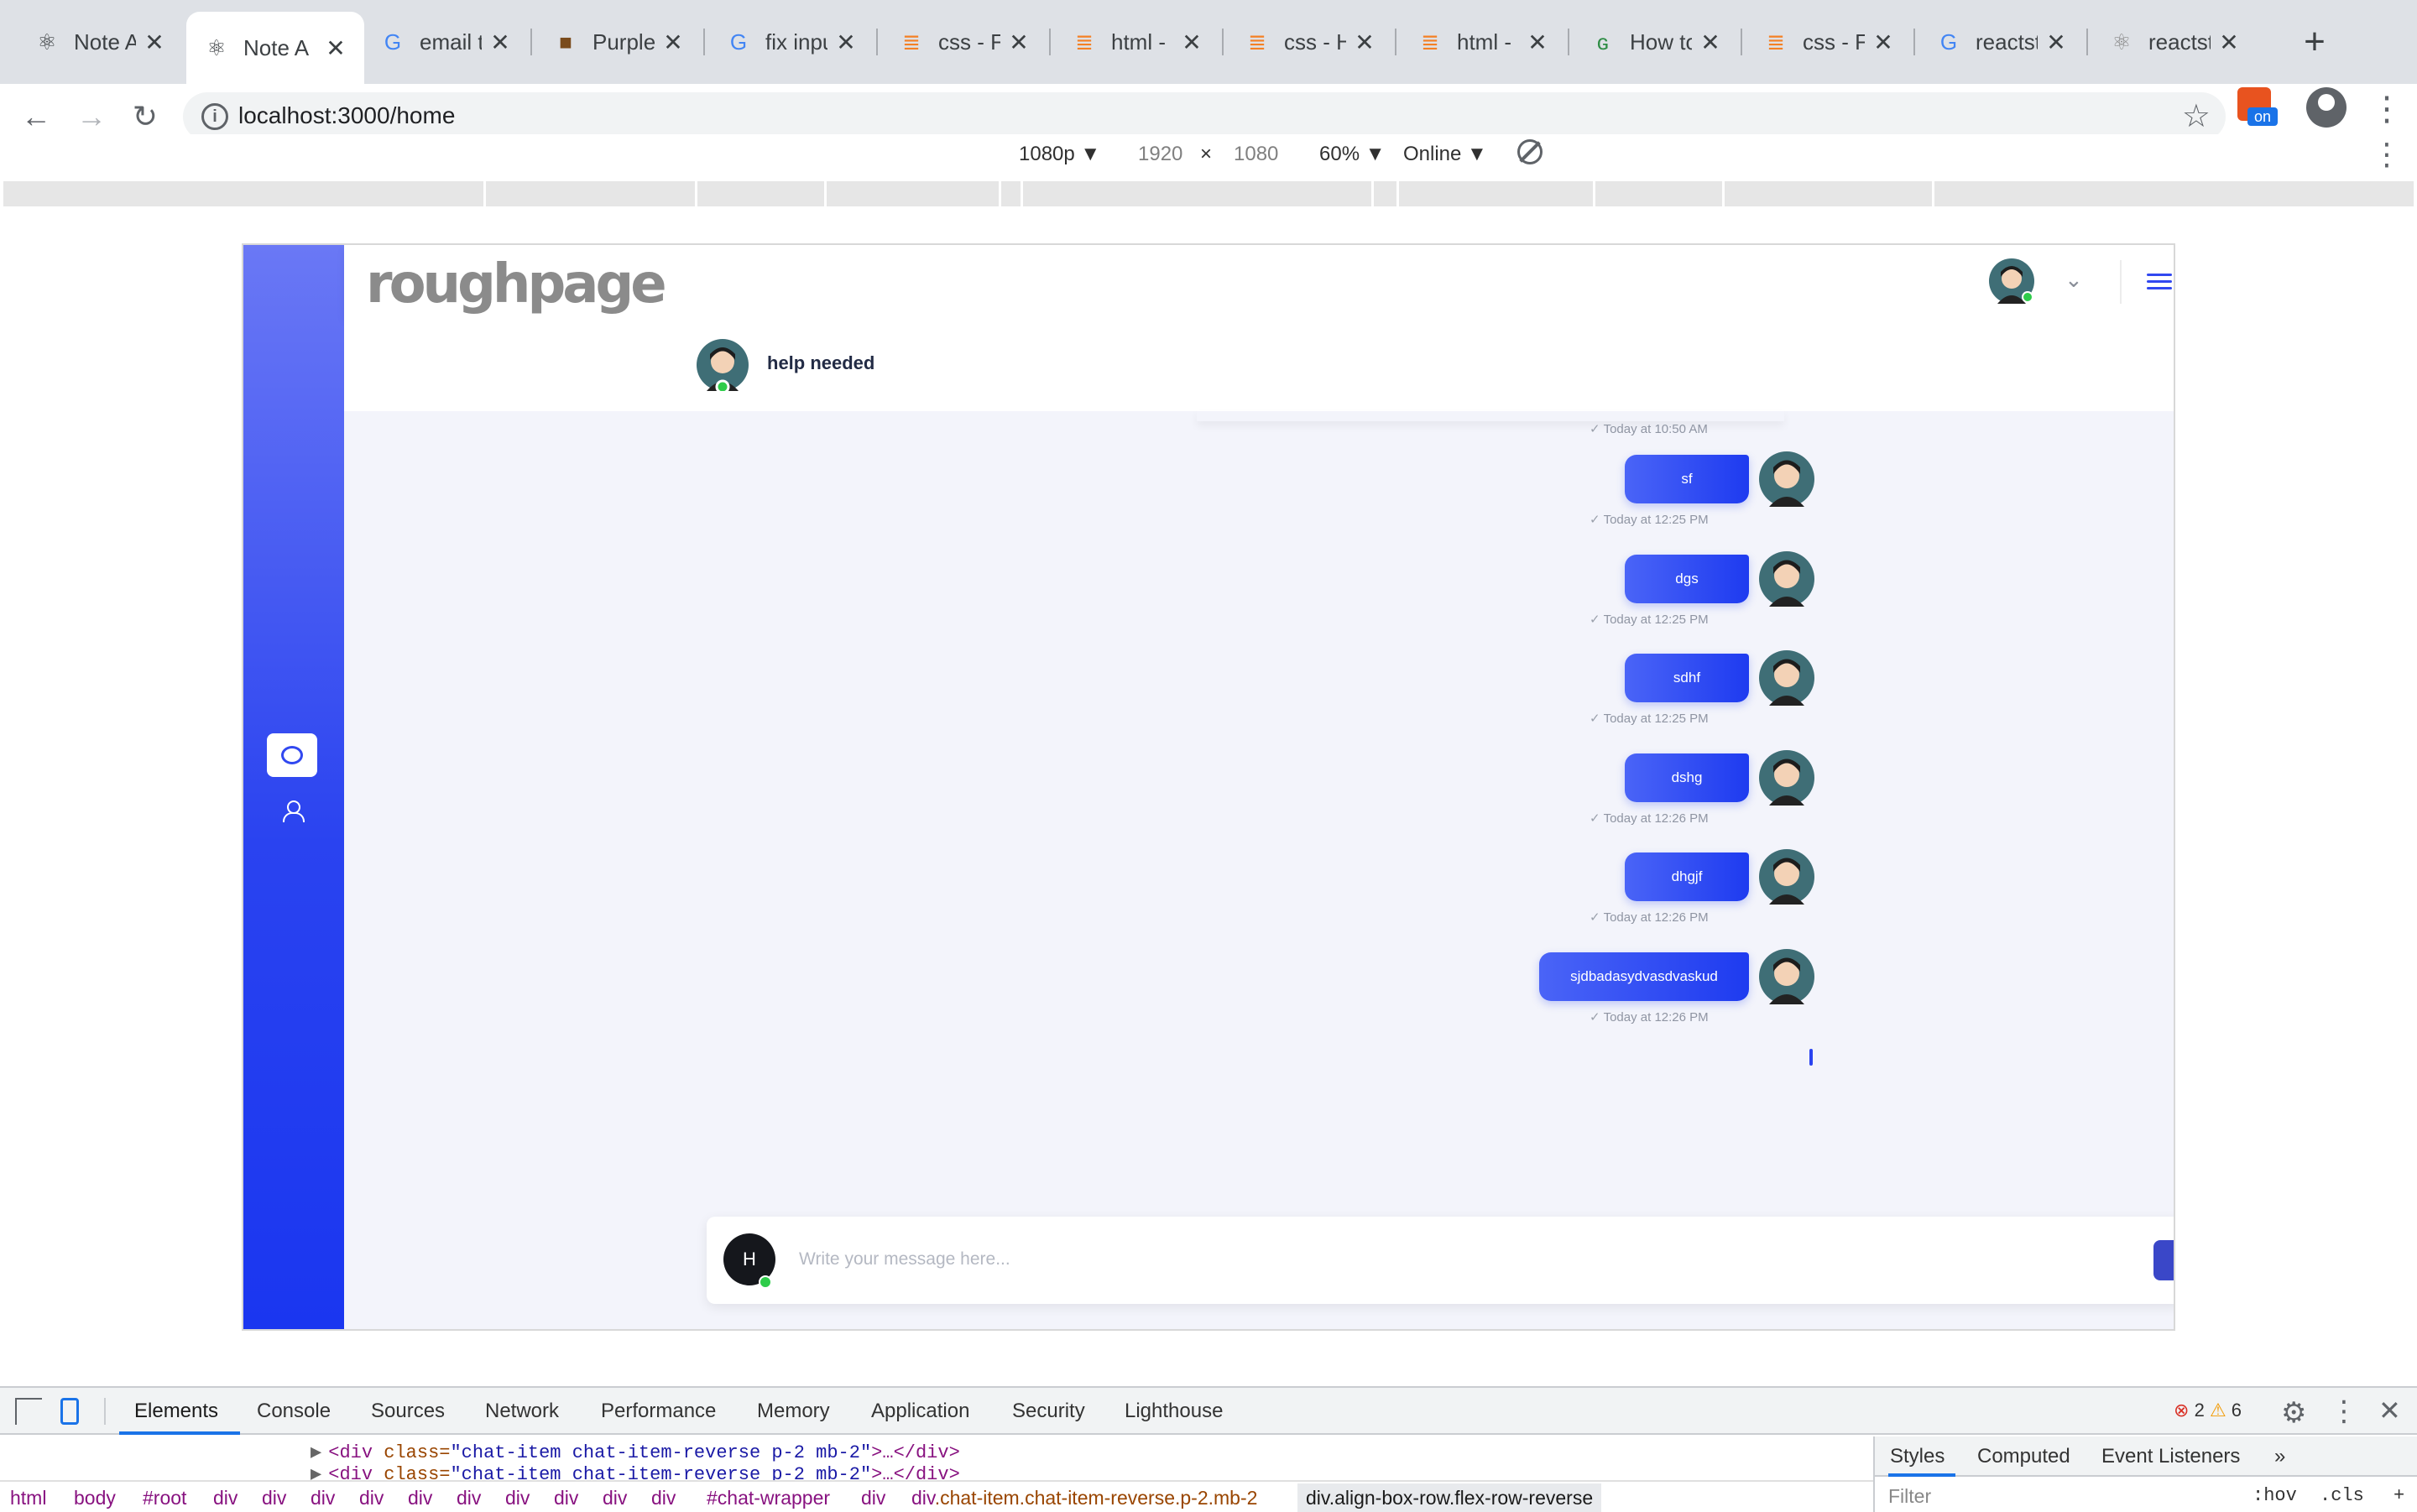 The width and height of the screenshot is (2417, 1512). Describe the element at coordinates (1687, 777) in the screenshot. I see `message-bubble: dshg` at that location.